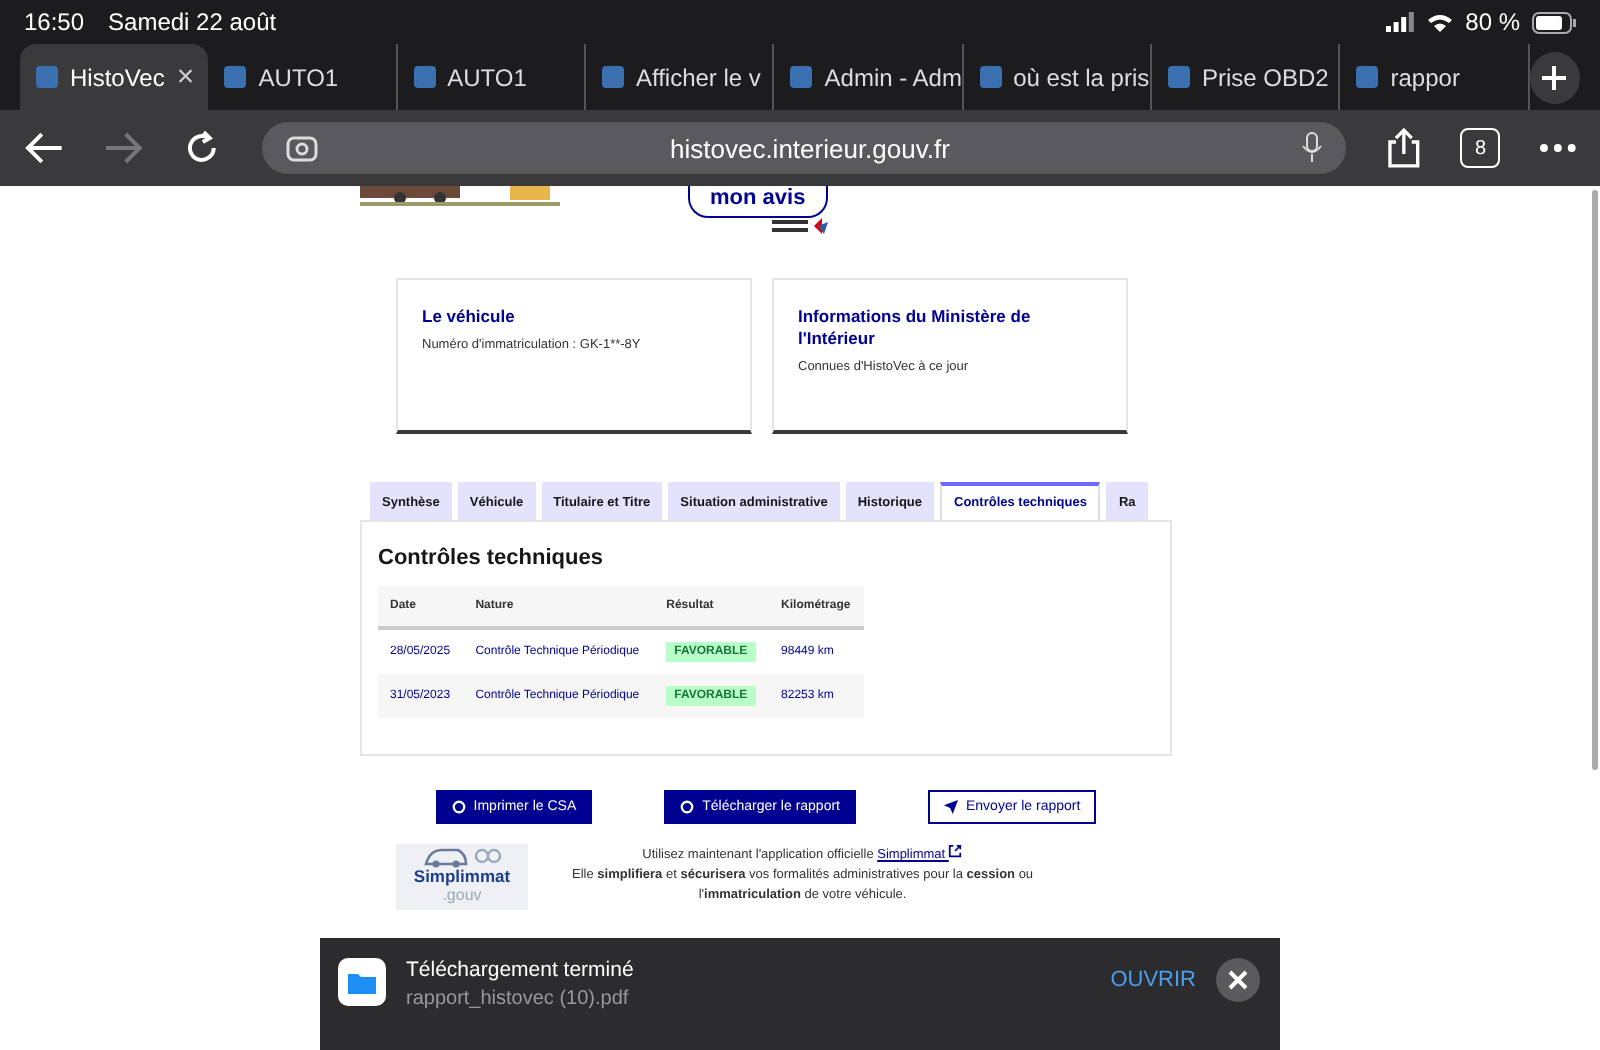  I want to click on toast-title: Téléchargement terminé, so click(520, 970).